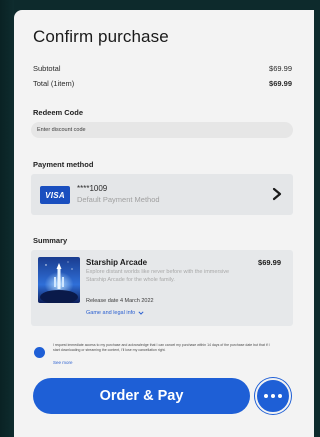 This screenshot has height=437, width=320. What do you see at coordinates (63, 362) in the screenshot?
I see `see-more-link: See more` at bounding box center [63, 362].